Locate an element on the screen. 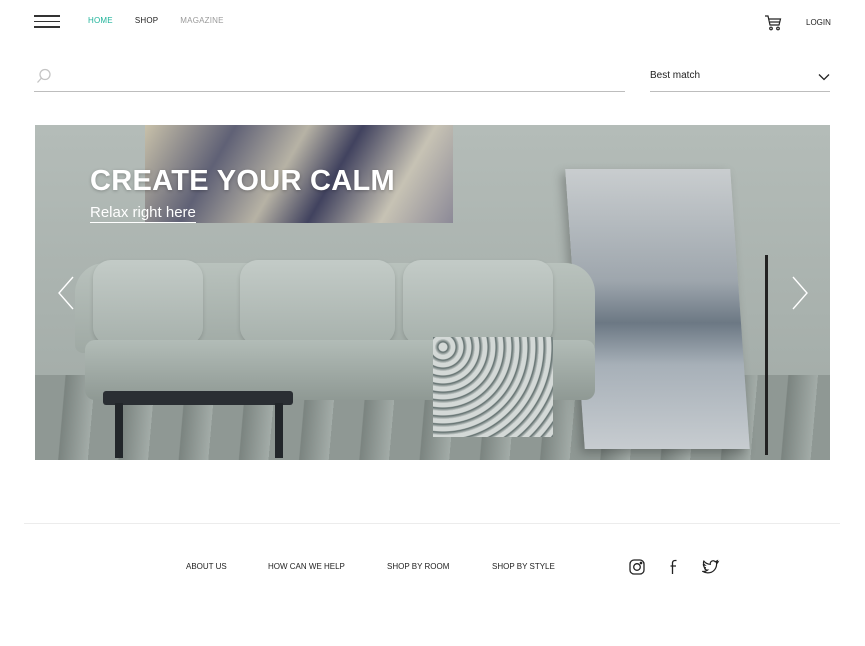 The height and width of the screenshot is (646, 865). footer-divider is located at coordinates (432, 523).